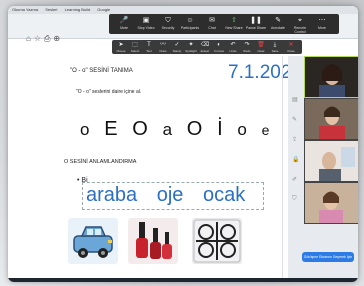  What do you see at coordinates (124, 20) in the screenshot?
I see `microphone-icon: 🎤` at bounding box center [124, 20].